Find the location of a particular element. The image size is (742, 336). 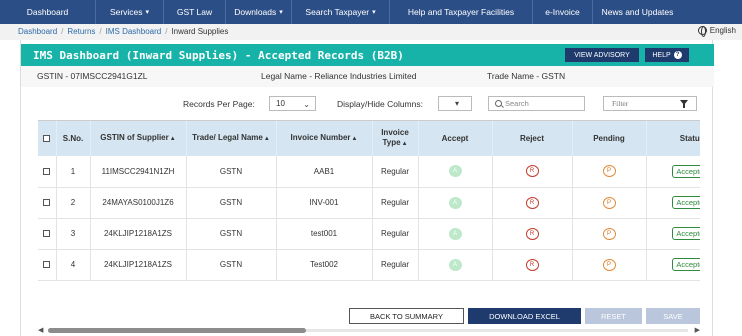

gstin-info: GSTIN - 07IMSCC2941G1ZL is located at coordinates (92, 76).